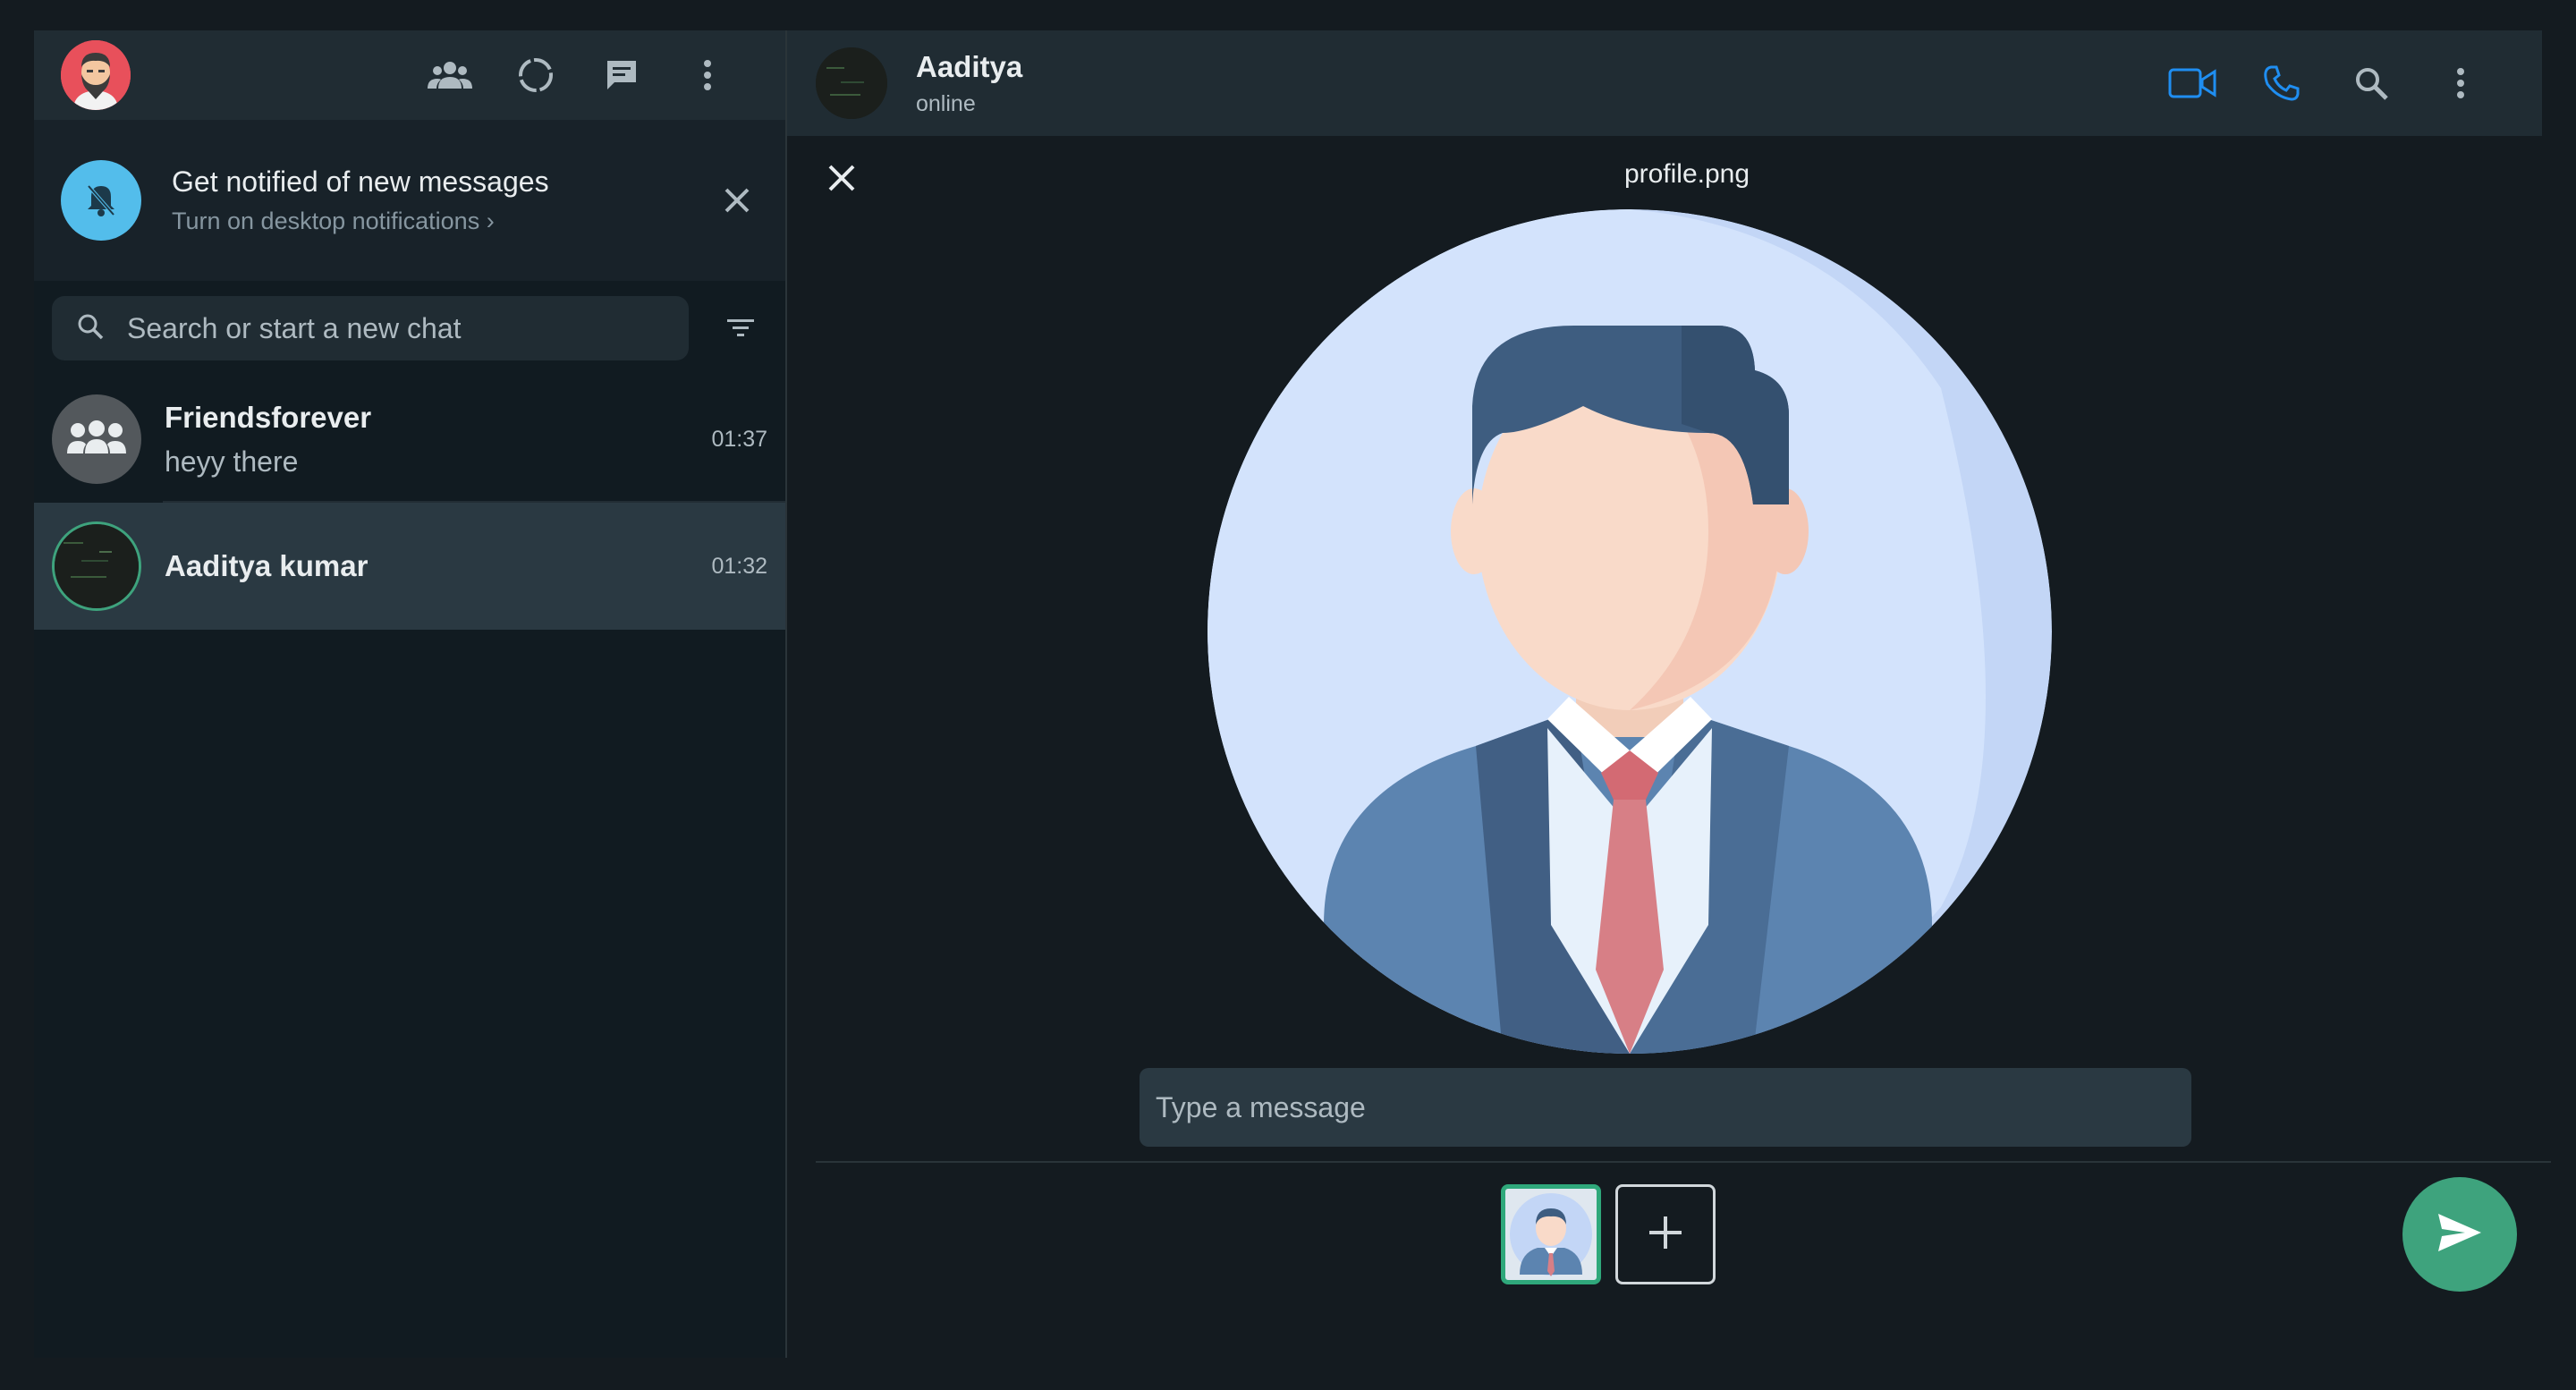 The width and height of the screenshot is (2576, 1390). What do you see at coordinates (232, 461) in the screenshot?
I see `chat-last-message: heyy there` at bounding box center [232, 461].